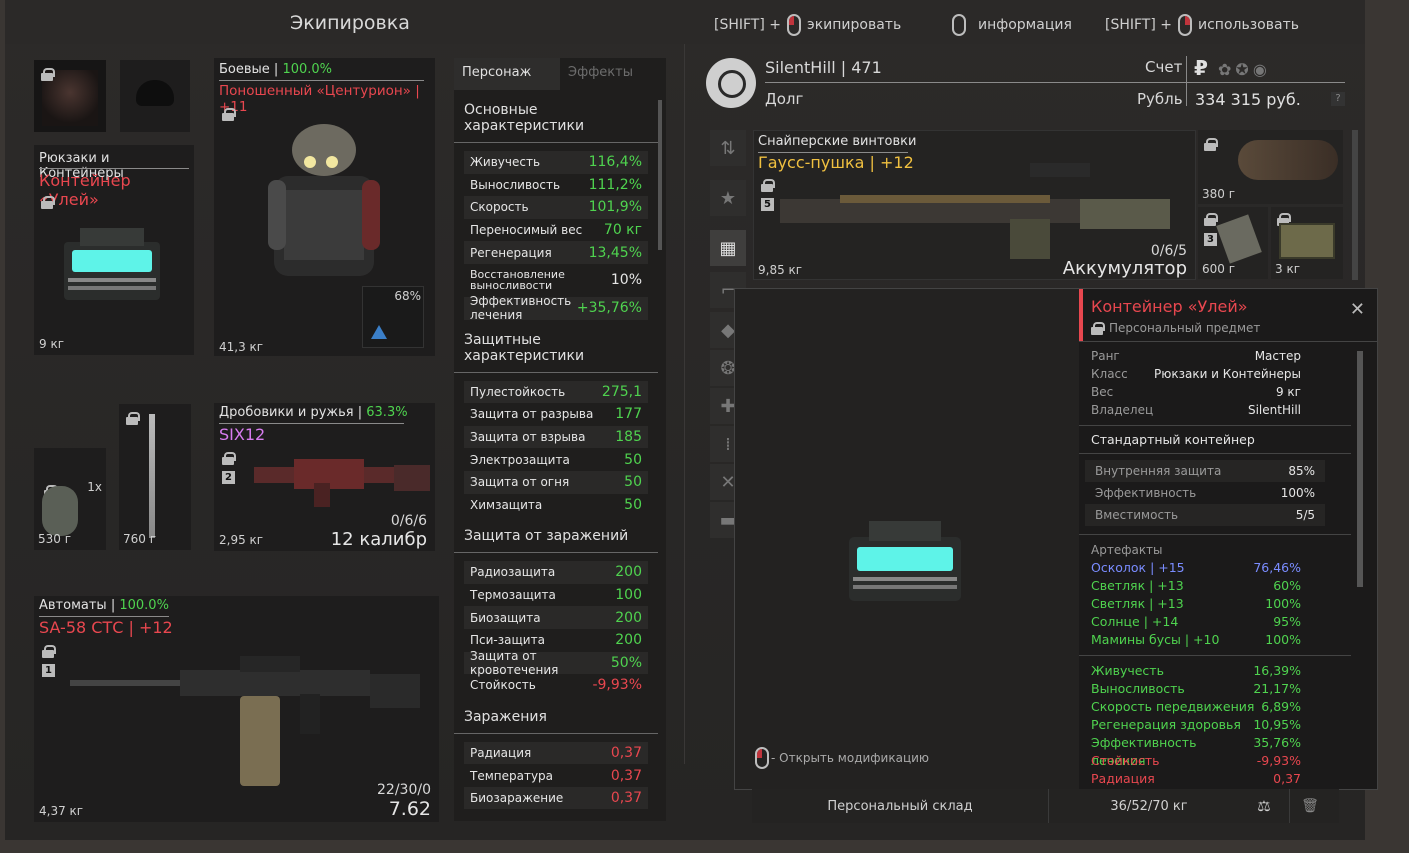 The width and height of the screenshot is (1409, 853). Describe the element at coordinates (408, 521) in the screenshot. I see `secondary-ammo: 0/6/6` at that location.